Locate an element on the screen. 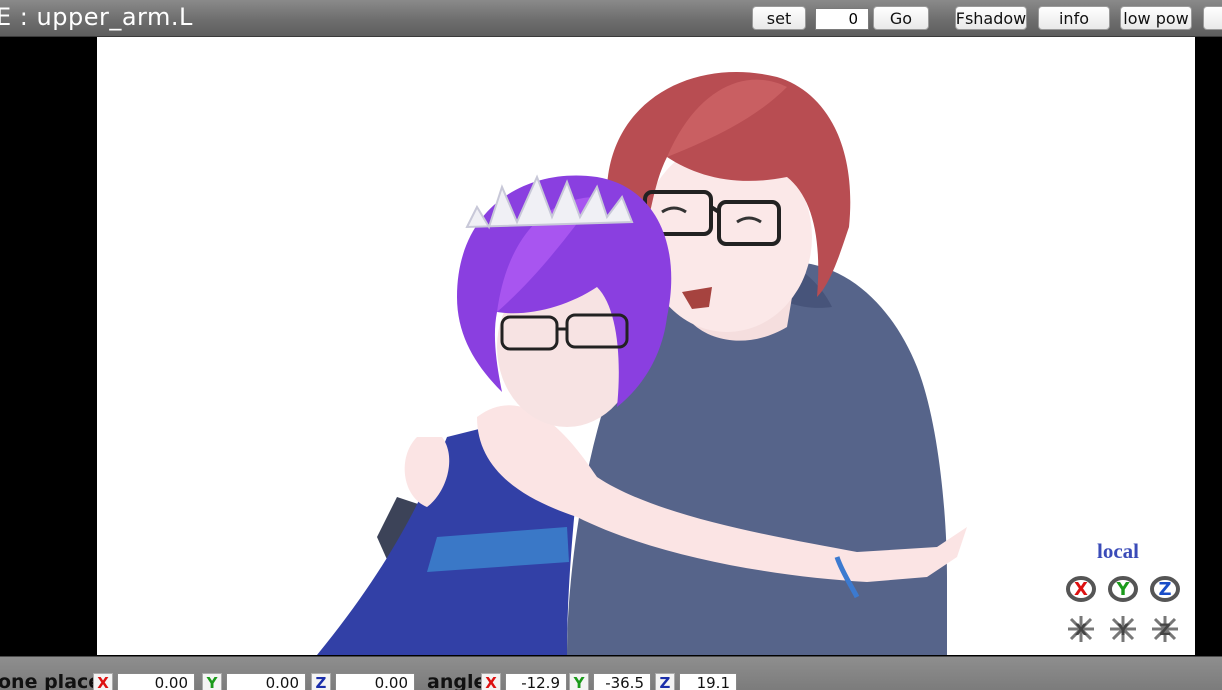  overflow-button is located at coordinates (1212, 18).